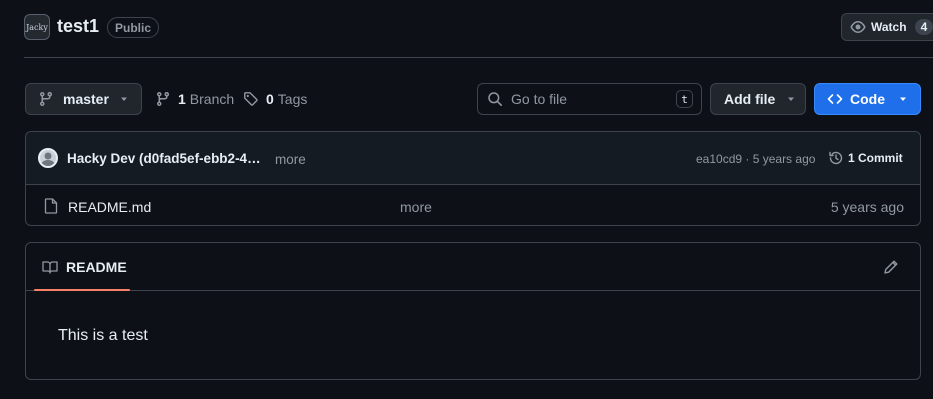 This screenshot has height=399, width=933. I want to click on repo-owner-avatar: Jacky, so click(37, 27).